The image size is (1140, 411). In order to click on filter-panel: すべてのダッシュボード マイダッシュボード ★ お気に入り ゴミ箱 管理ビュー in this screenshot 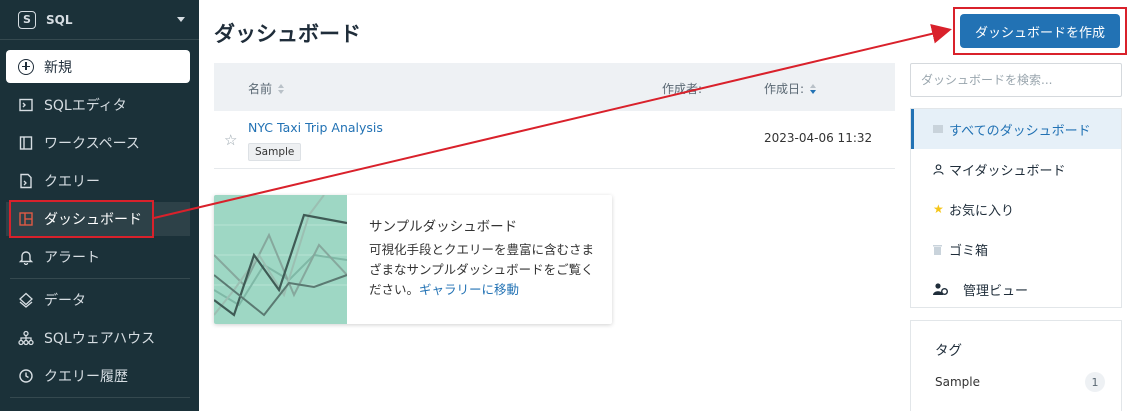, I will do `click(1016, 208)`.